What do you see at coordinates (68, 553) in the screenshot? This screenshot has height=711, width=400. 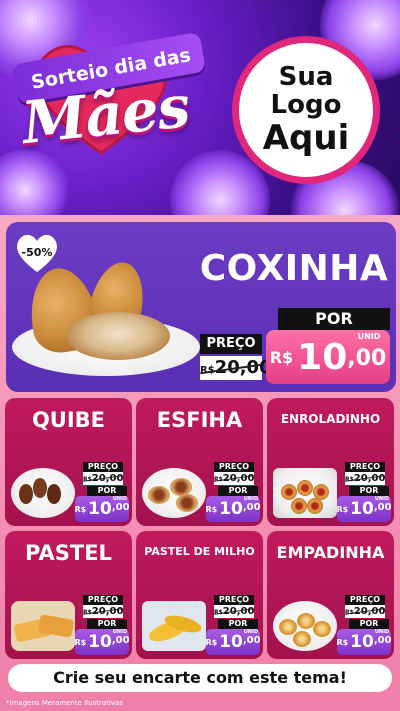 I see `product-title: PASTEL` at bounding box center [68, 553].